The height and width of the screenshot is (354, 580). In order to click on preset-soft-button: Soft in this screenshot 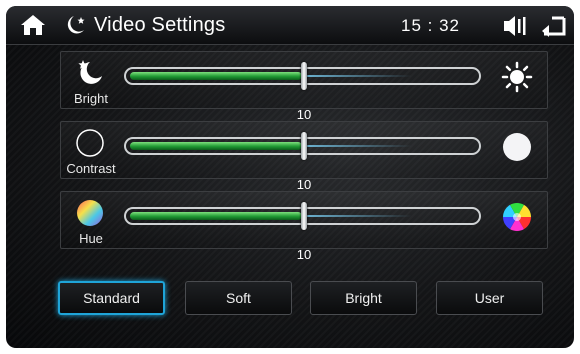, I will do `click(238, 298)`.